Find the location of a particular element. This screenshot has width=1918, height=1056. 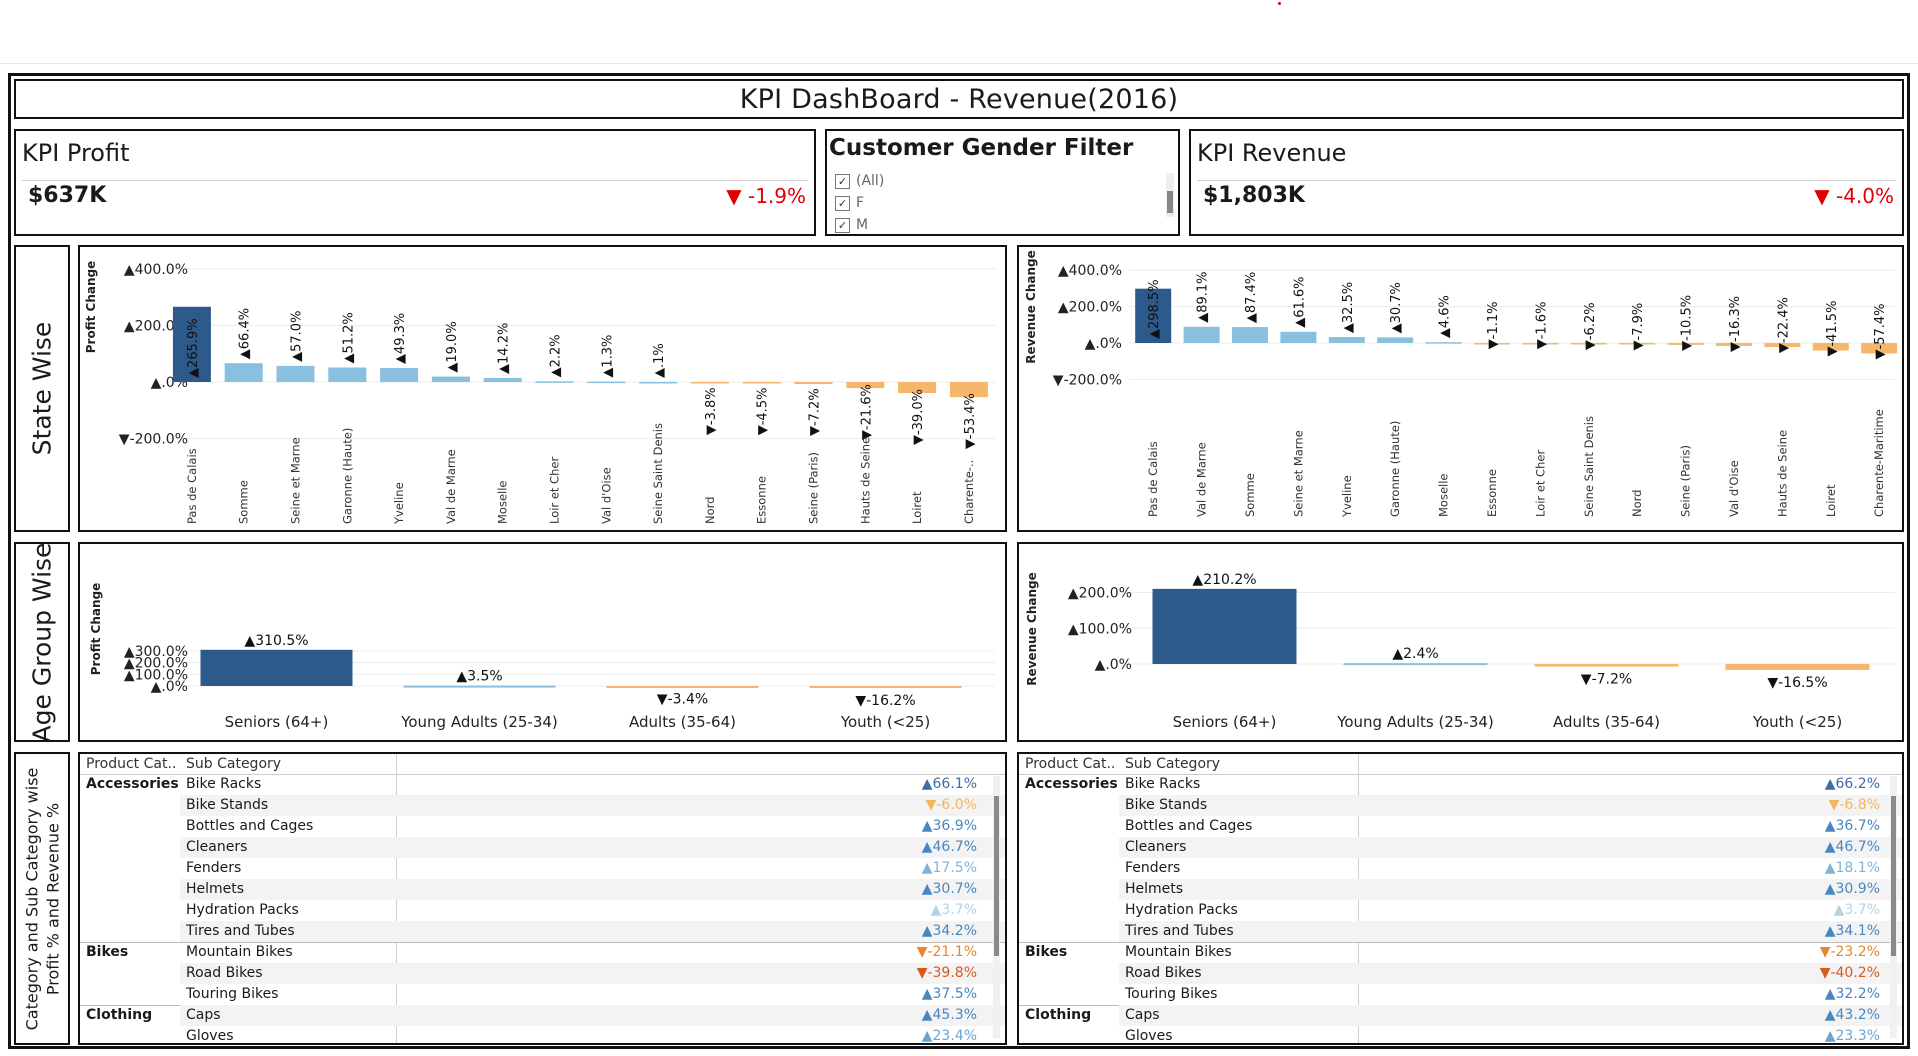

kpi-profit-divider is located at coordinates (415, 180).